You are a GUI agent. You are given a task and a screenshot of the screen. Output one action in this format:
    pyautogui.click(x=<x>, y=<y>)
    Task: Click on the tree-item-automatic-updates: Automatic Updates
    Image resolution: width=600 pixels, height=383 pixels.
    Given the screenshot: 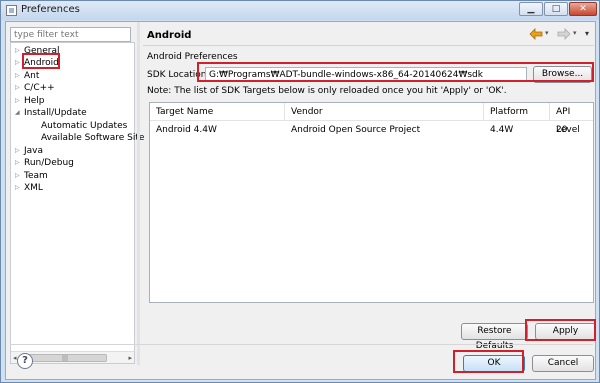 What is the action you would take?
    pyautogui.click(x=84, y=126)
    